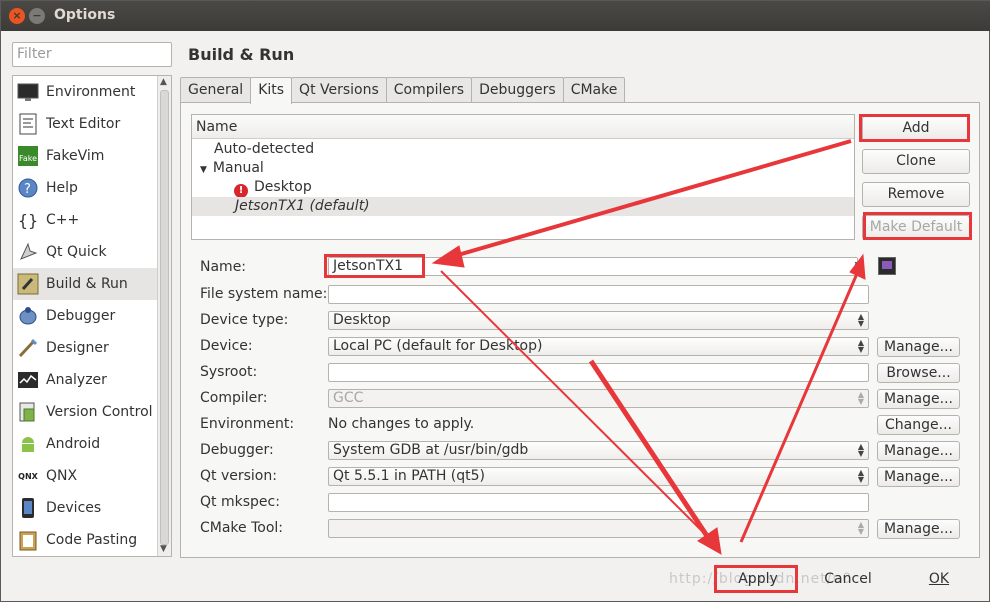  I want to click on sidebar-item-label: Analyzer, so click(76, 380).